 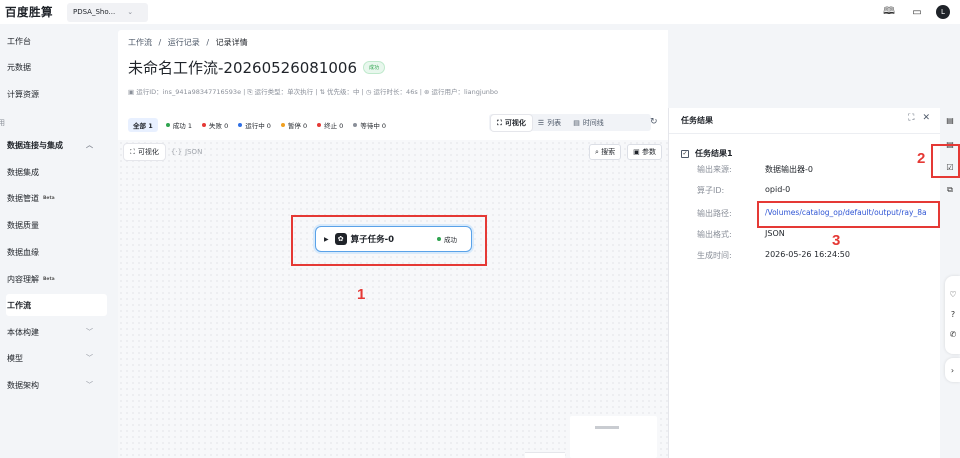 I want to click on filter-running: 运行中 0, so click(x=254, y=125).